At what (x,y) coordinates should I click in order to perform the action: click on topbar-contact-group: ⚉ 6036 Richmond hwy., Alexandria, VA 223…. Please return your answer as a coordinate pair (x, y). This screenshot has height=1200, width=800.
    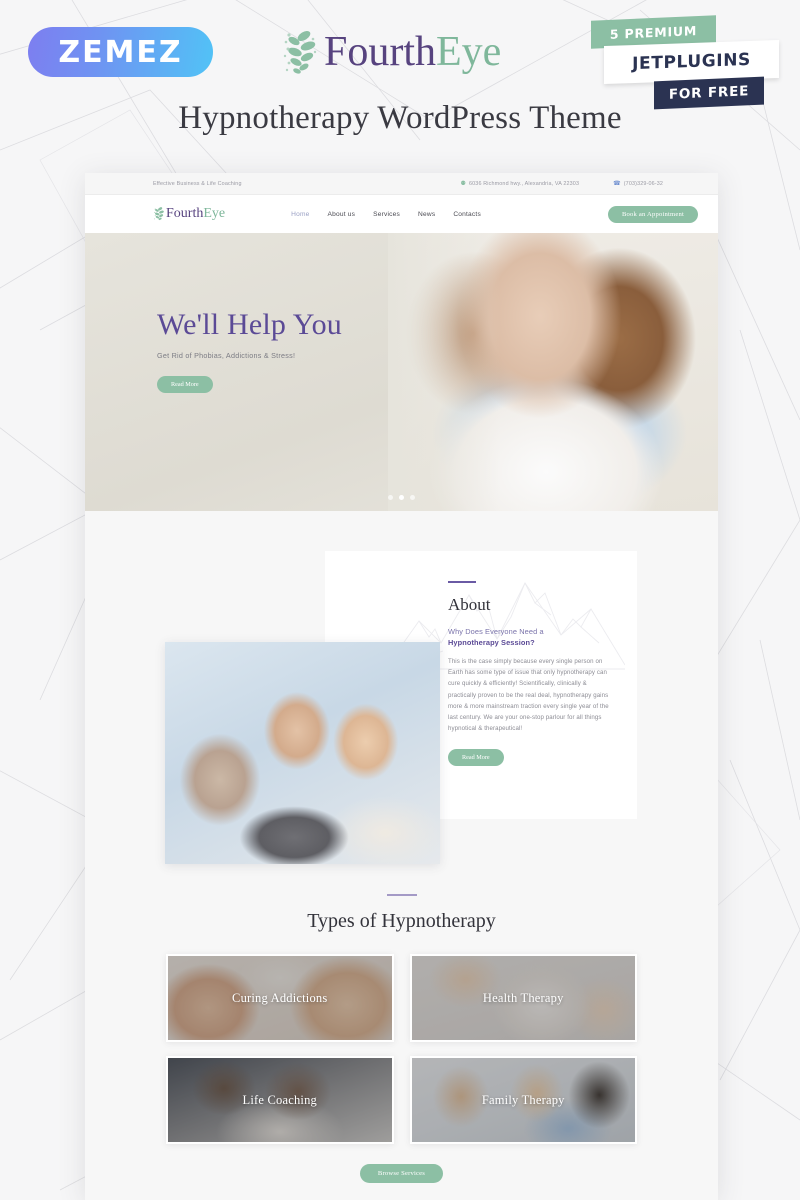
    Looking at the image, I should click on (561, 184).